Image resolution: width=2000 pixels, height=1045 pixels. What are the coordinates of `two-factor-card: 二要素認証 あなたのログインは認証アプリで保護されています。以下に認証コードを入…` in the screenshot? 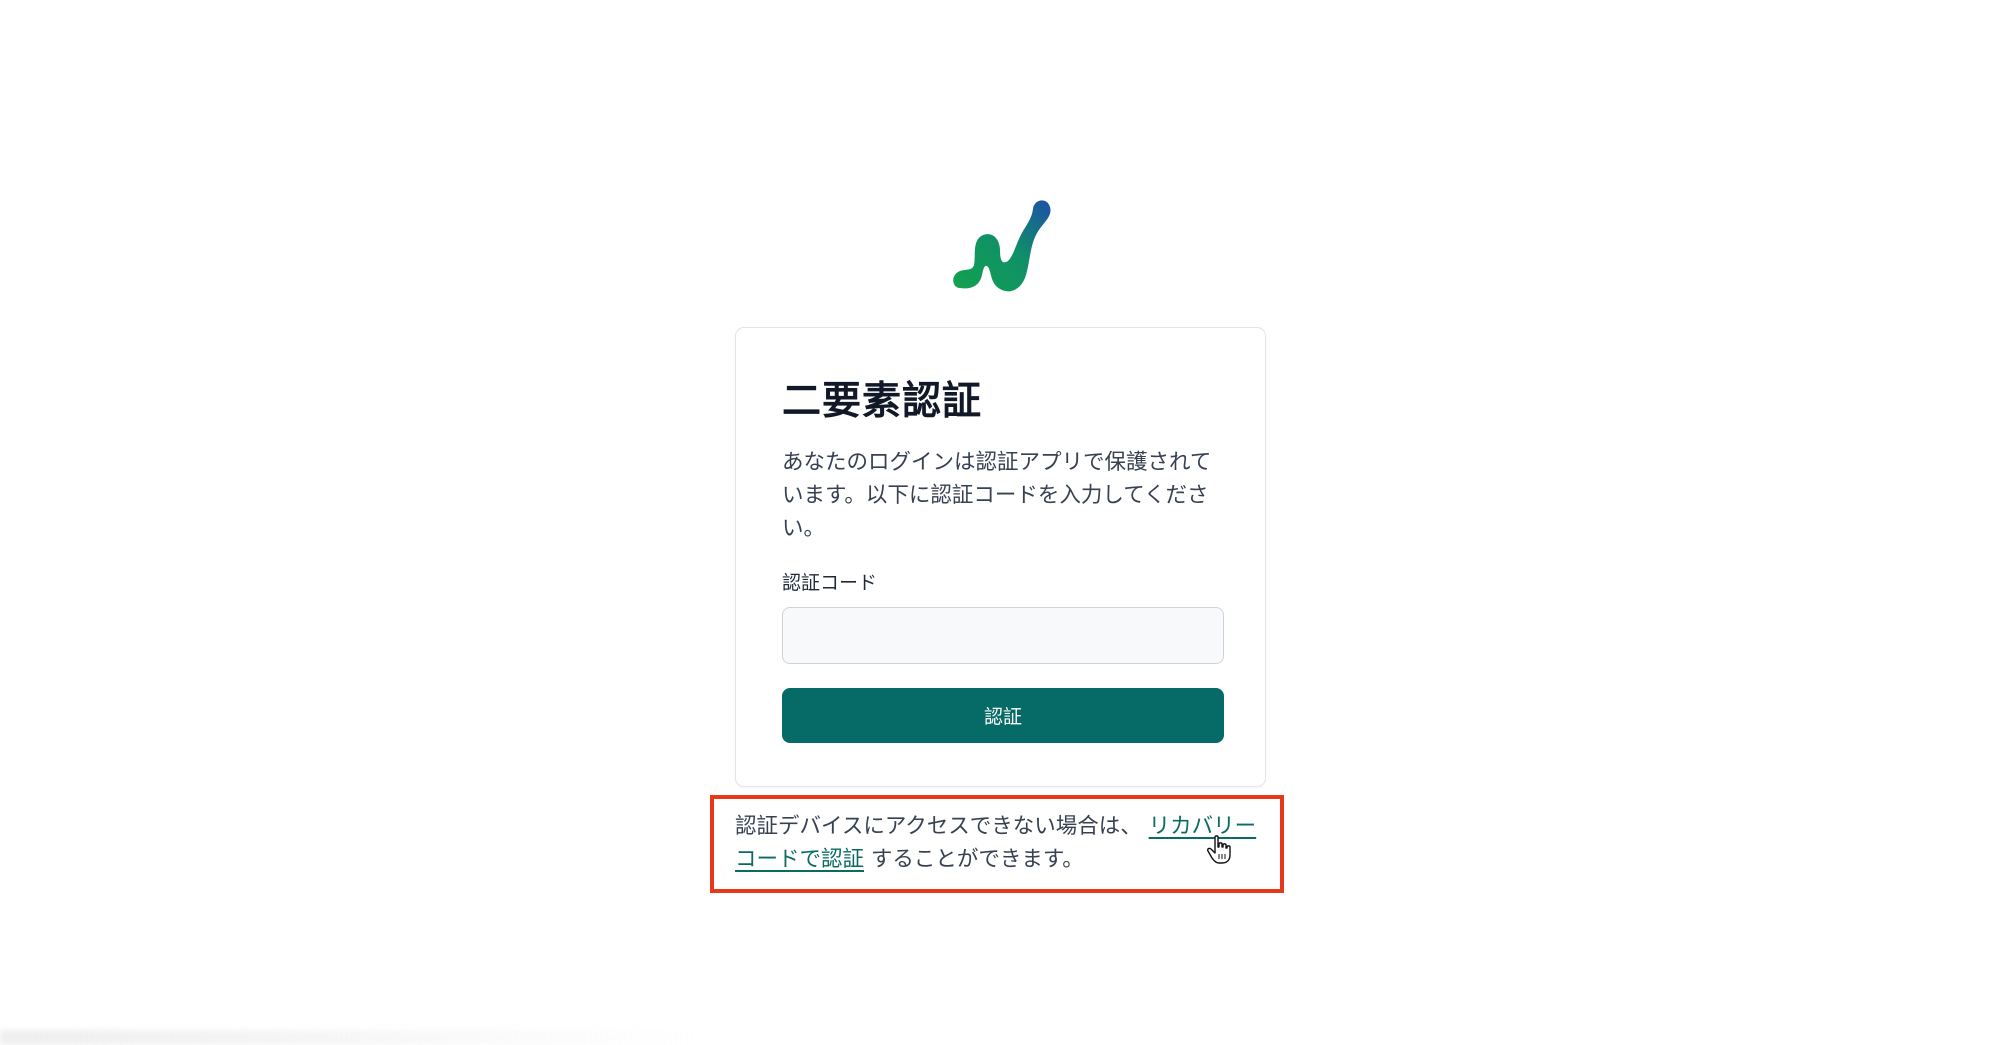 It's located at (1000, 557).